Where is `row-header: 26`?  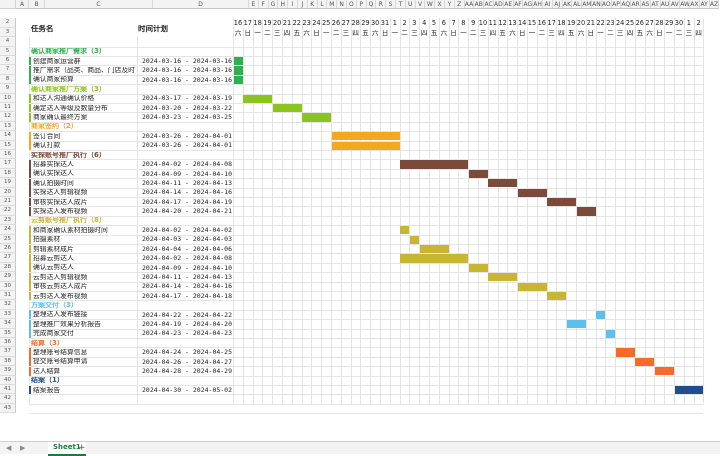
row-header: 26 is located at coordinates (8, 249).